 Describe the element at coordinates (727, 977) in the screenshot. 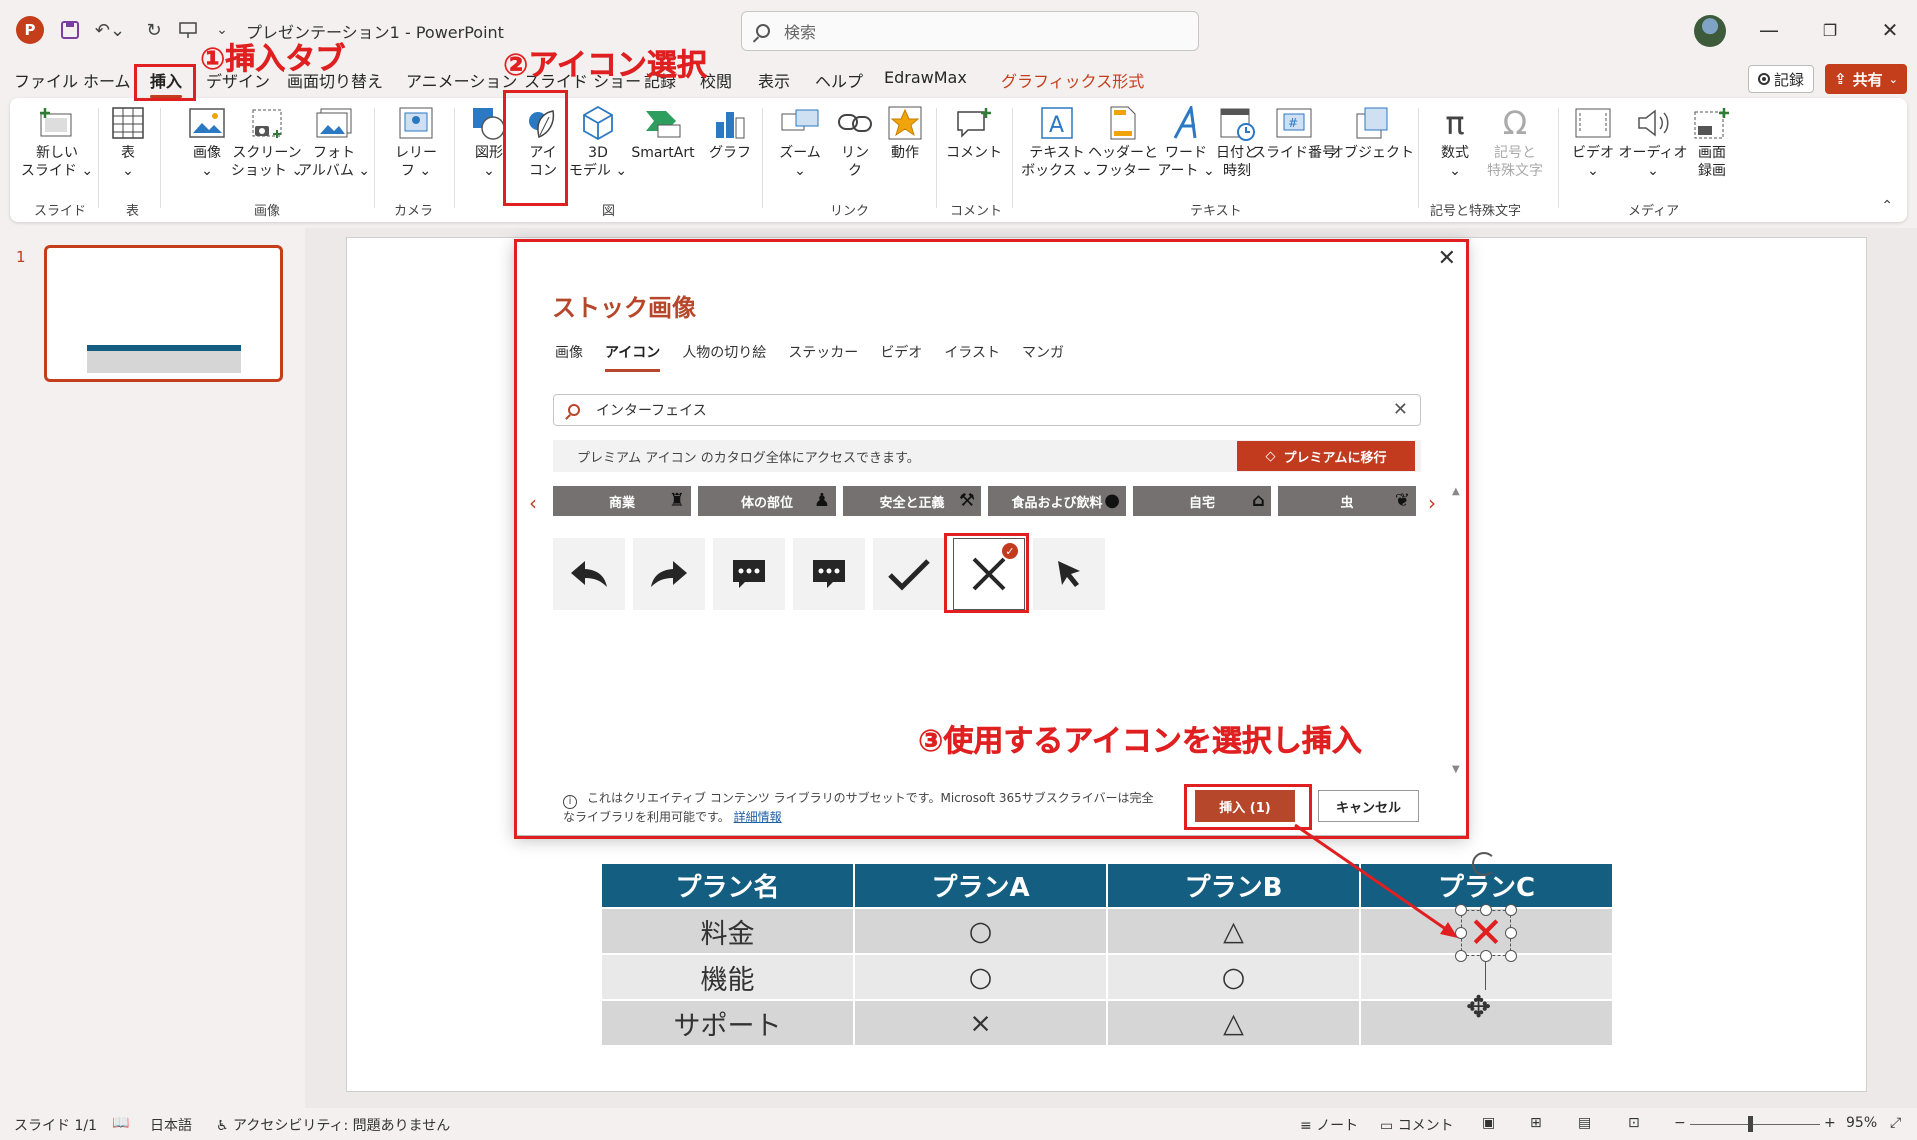

I see `table-cell: 機能` at that location.